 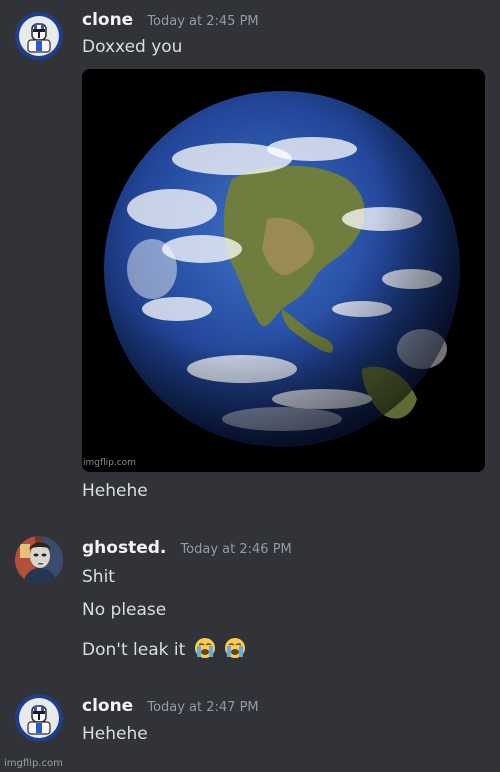 I want to click on ghosted-avatar, so click(x=39, y=560).